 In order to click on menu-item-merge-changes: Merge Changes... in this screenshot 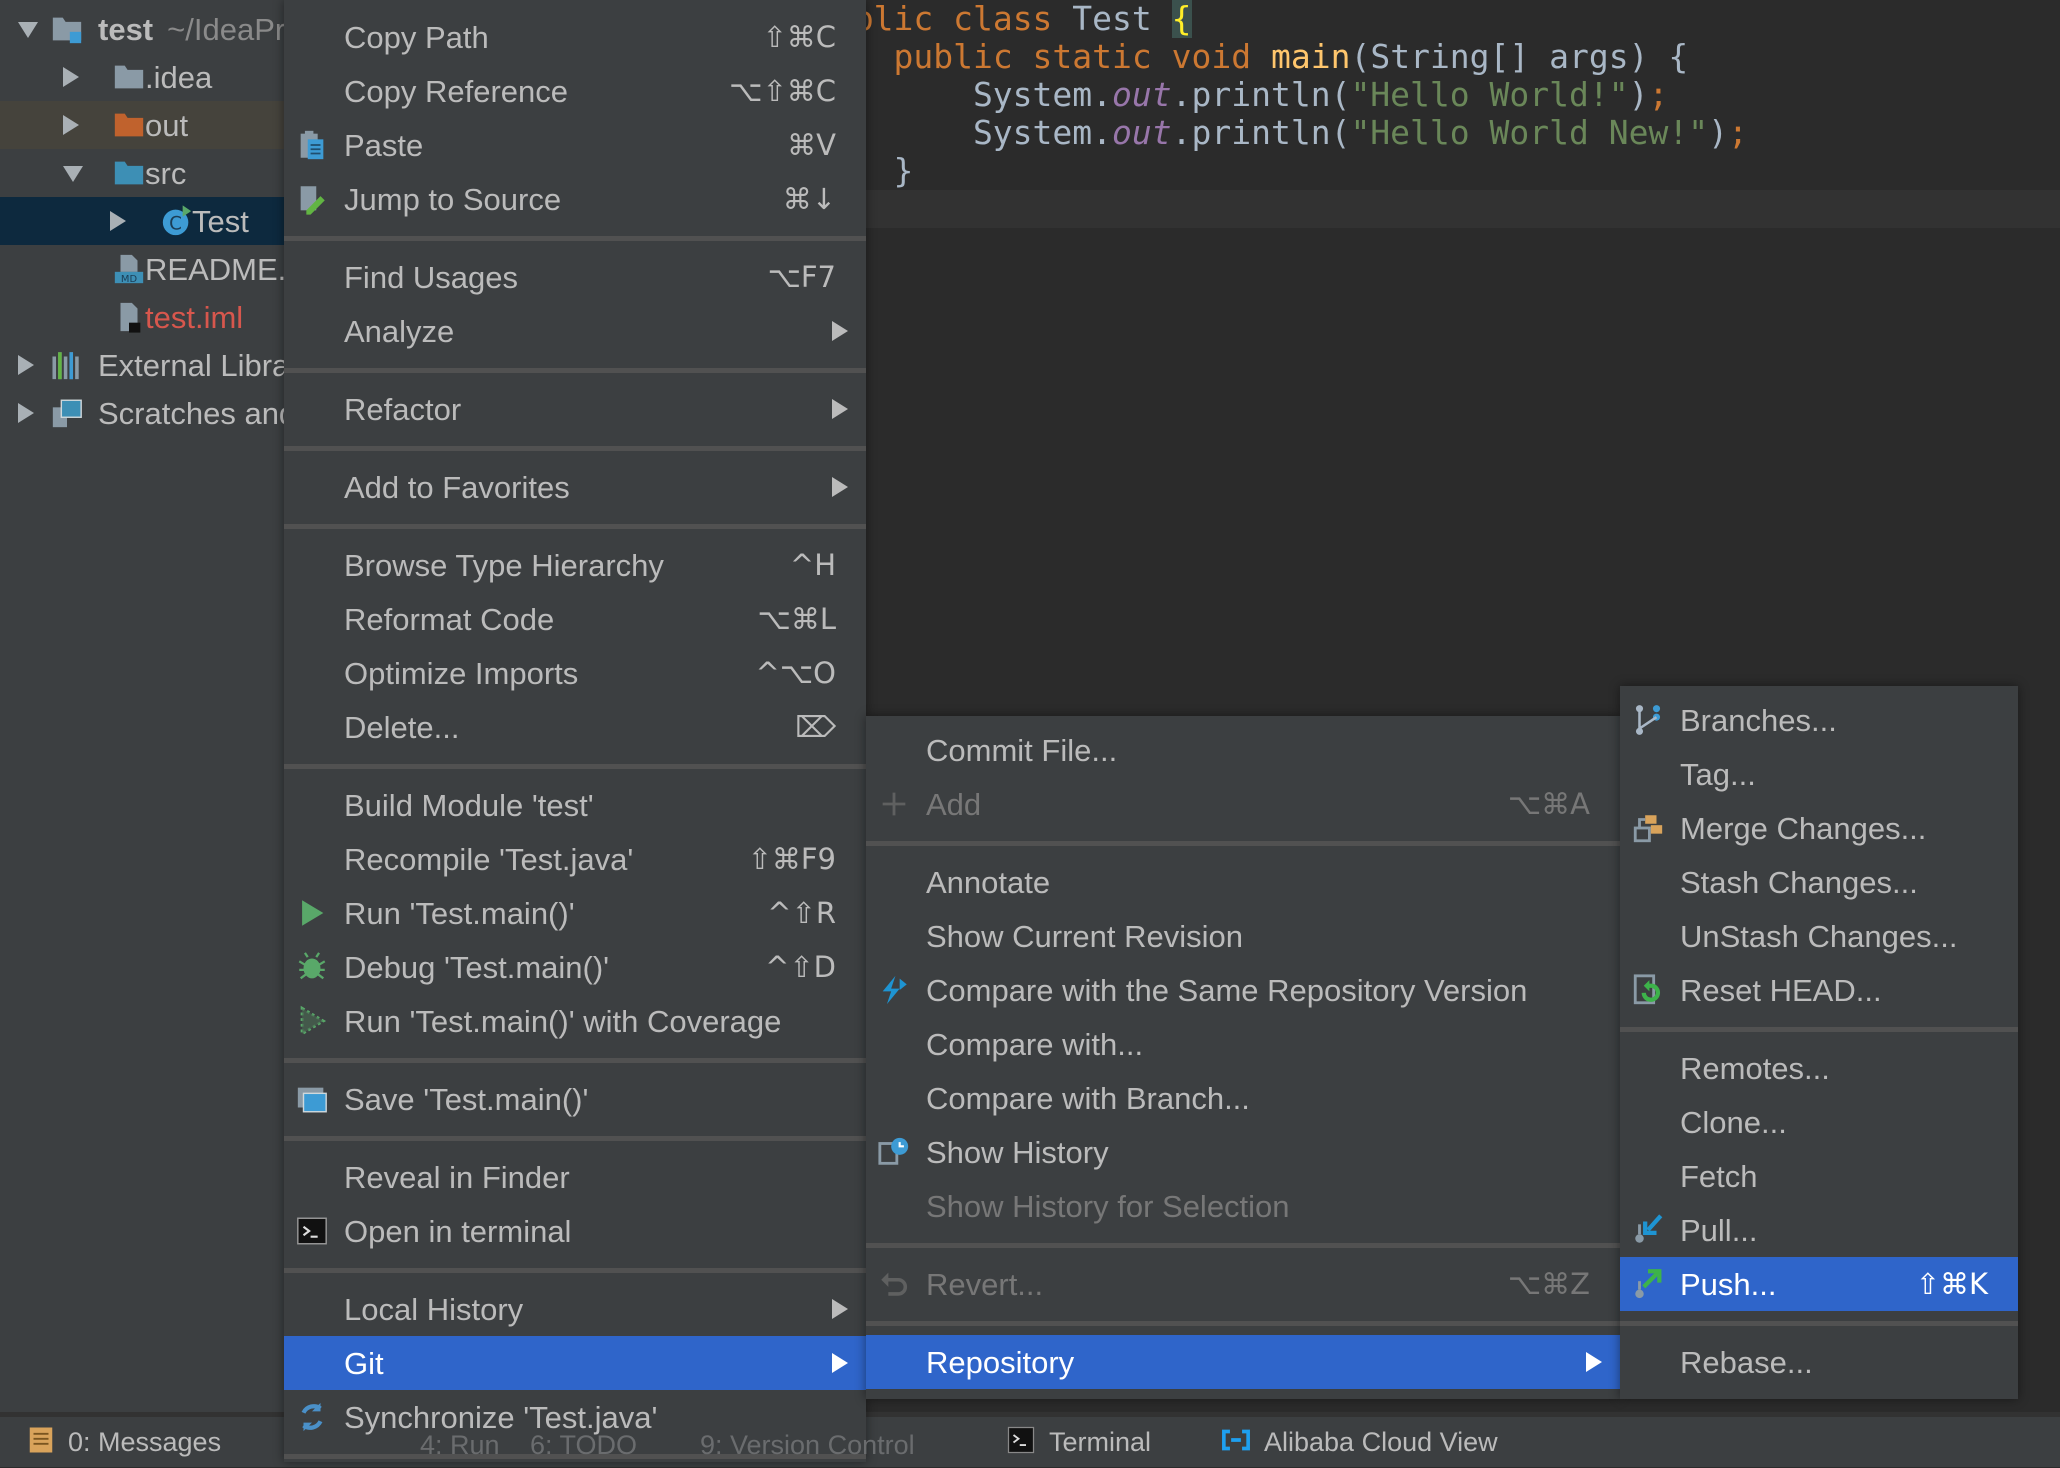, I will do `click(1819, 828)`.